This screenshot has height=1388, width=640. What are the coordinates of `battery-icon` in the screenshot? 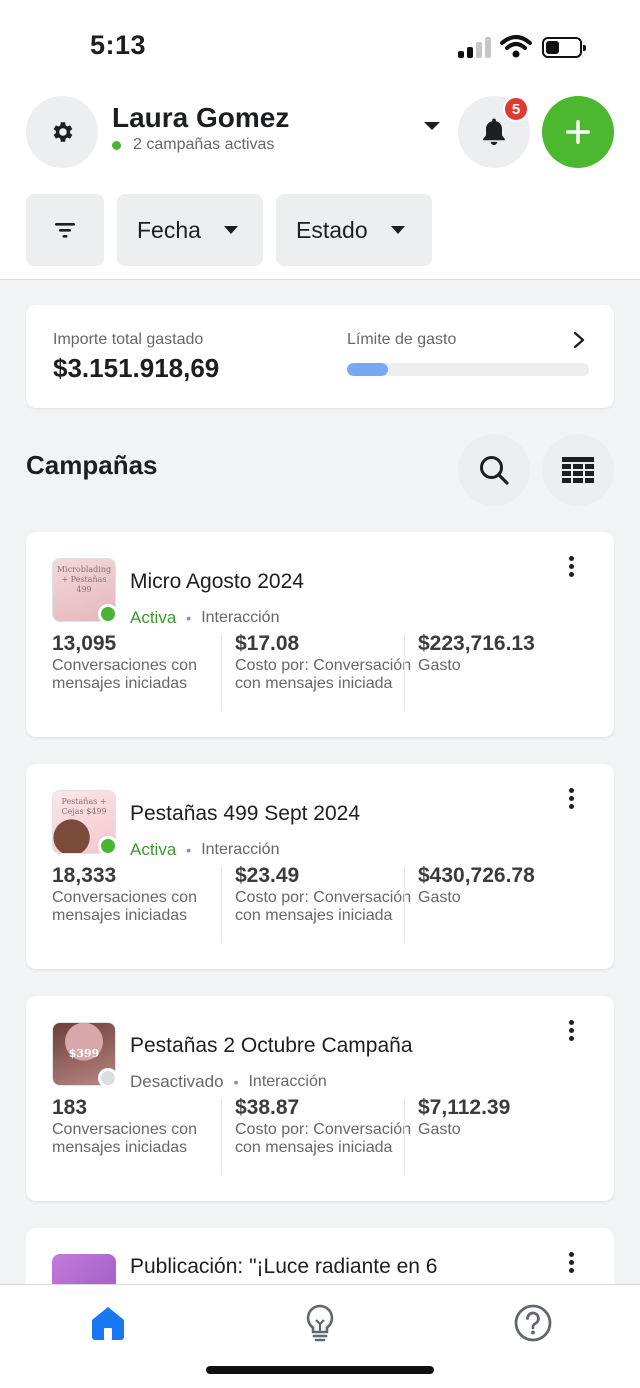 It's located at (564, 47).